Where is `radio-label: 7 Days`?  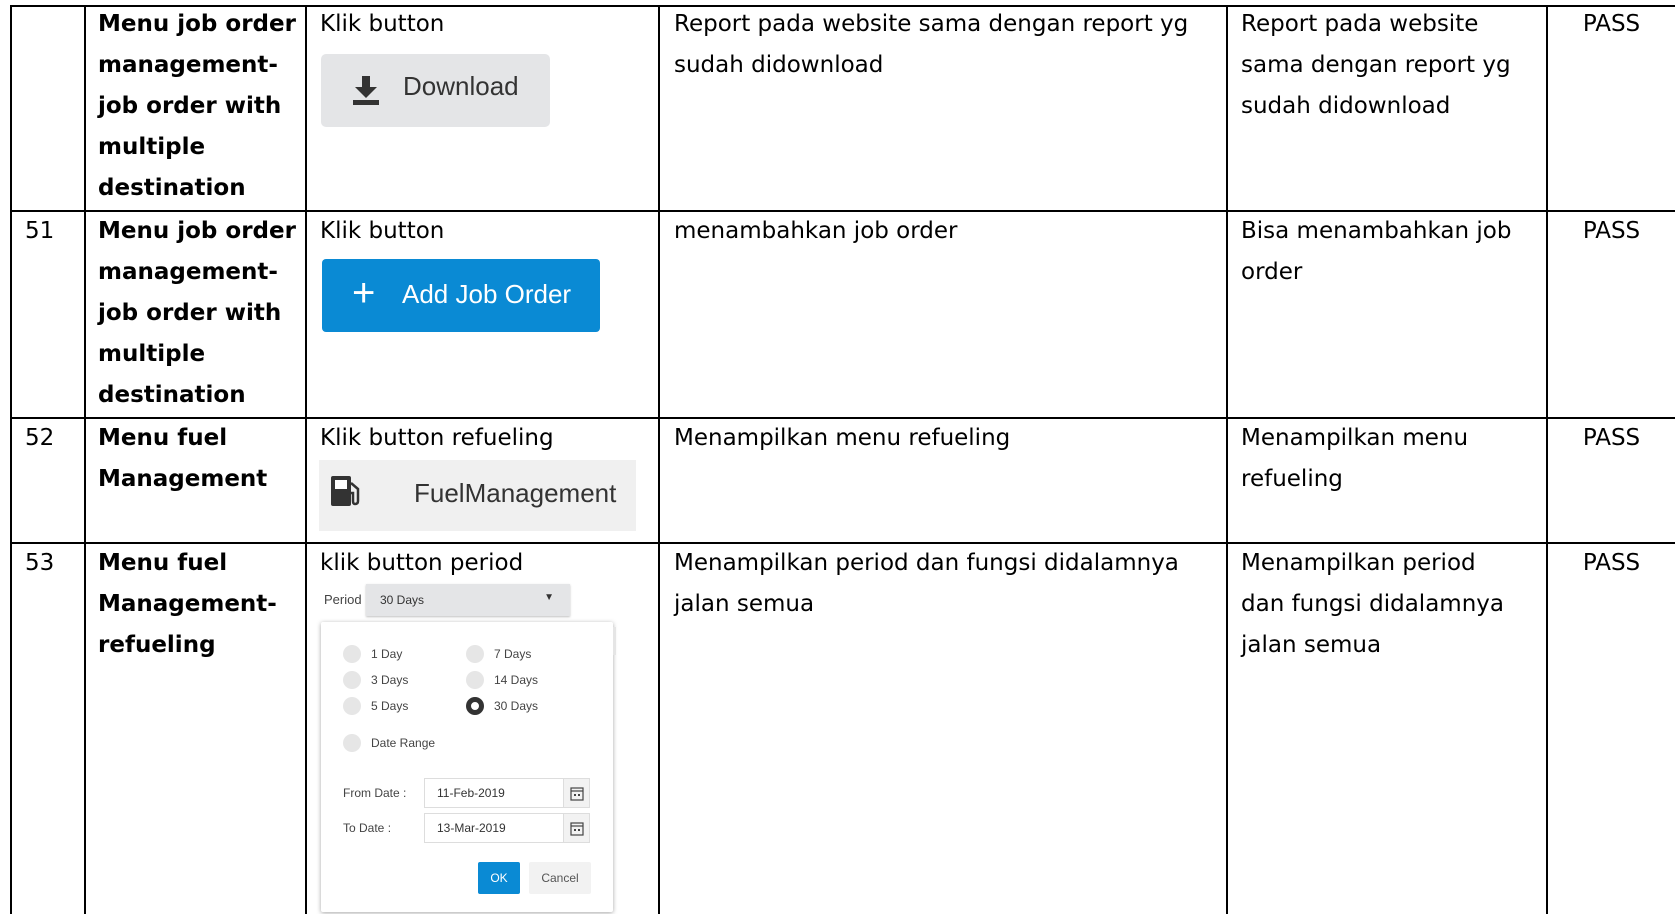
radio-label: 7 Days is located at coordinates (513, 654).